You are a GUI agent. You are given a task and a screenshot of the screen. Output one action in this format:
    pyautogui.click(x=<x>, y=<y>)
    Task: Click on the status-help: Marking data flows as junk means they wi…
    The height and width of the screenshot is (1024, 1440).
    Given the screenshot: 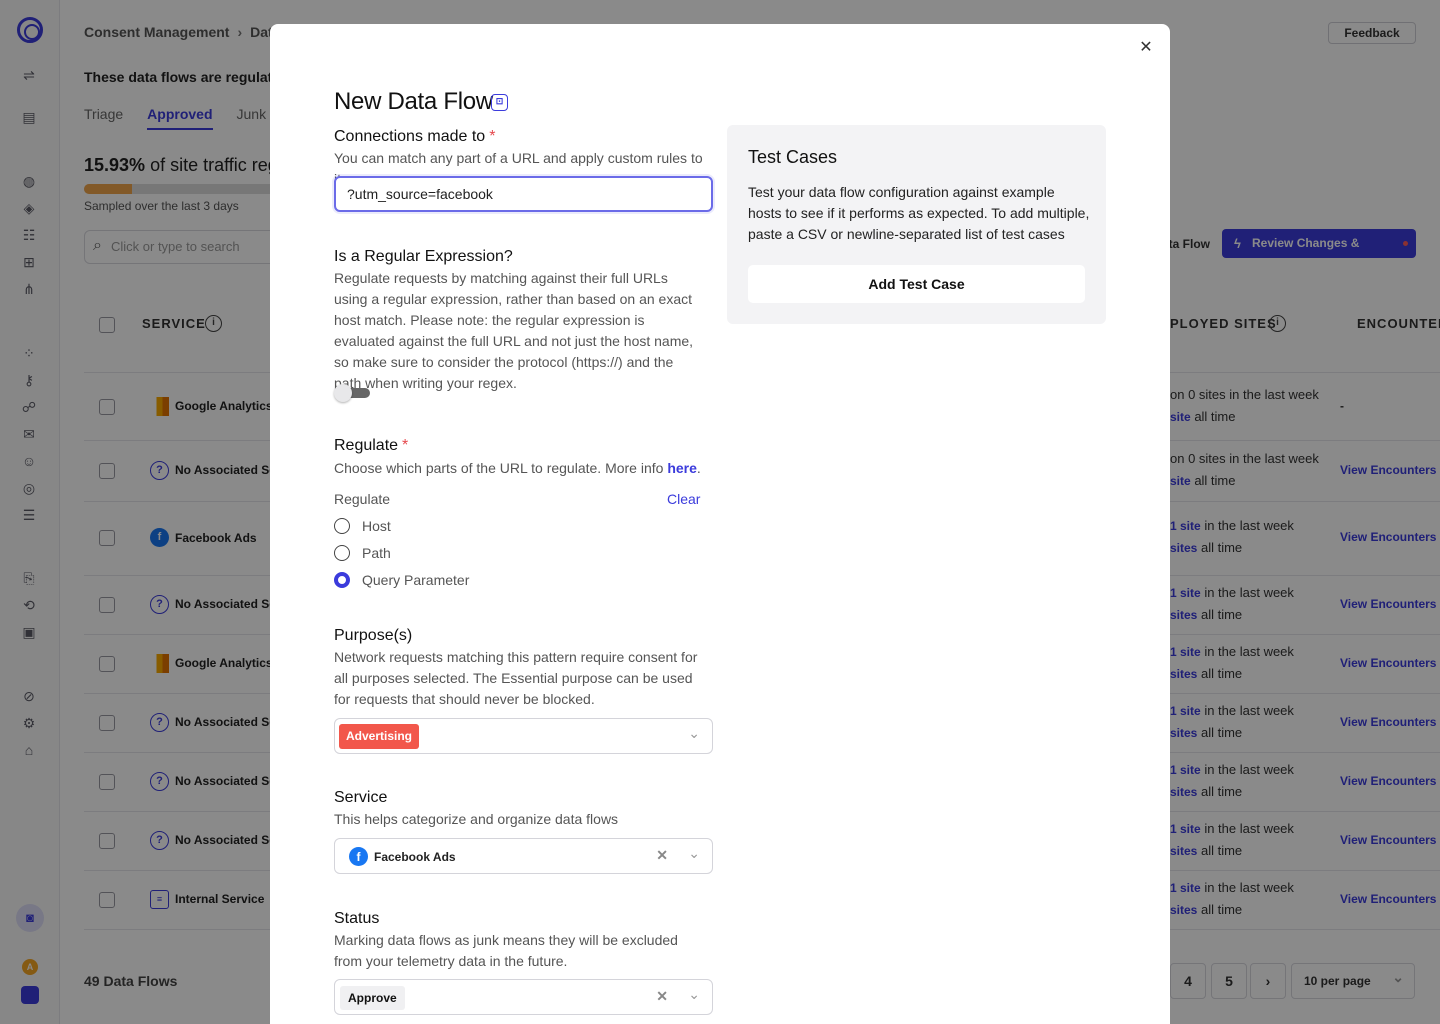 What is the action you would take?
    pyautogui.click(x=506, y=950)
    